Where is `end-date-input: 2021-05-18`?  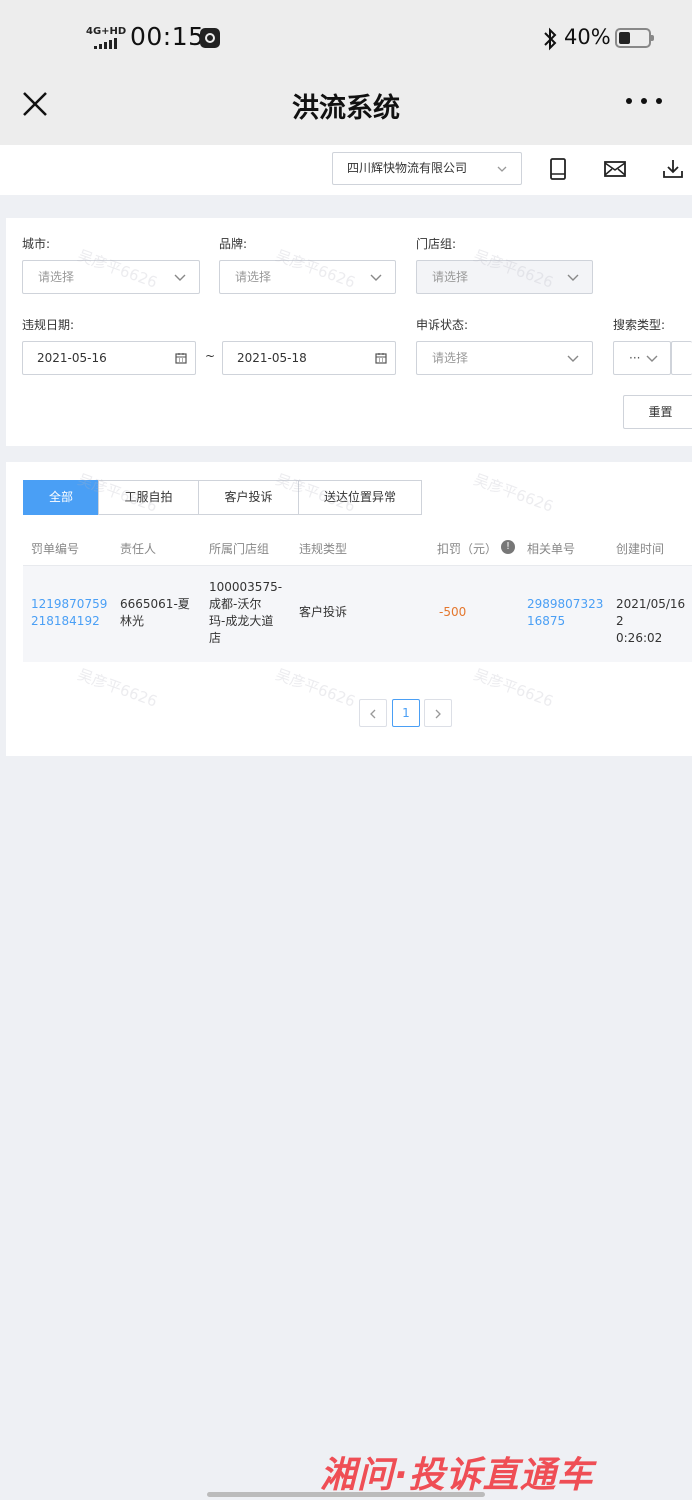
end-date-input: 2021-05-18 is located at coordinates (309, 358).